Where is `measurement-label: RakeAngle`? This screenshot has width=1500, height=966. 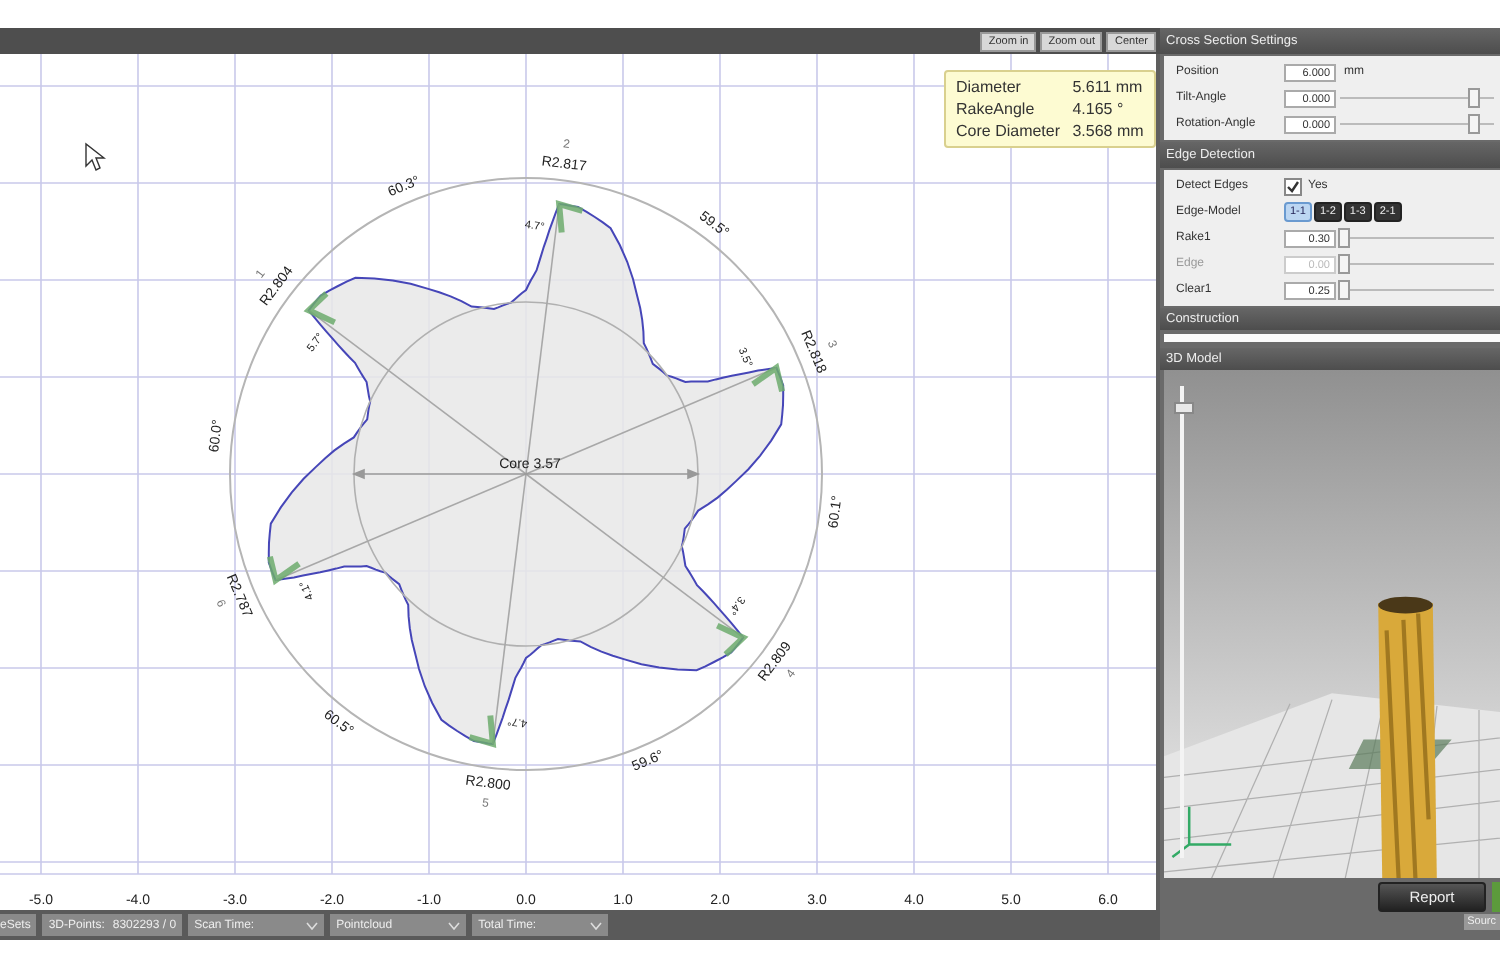
measurement-label: RakeAngle is located at coordinates (996, 109).